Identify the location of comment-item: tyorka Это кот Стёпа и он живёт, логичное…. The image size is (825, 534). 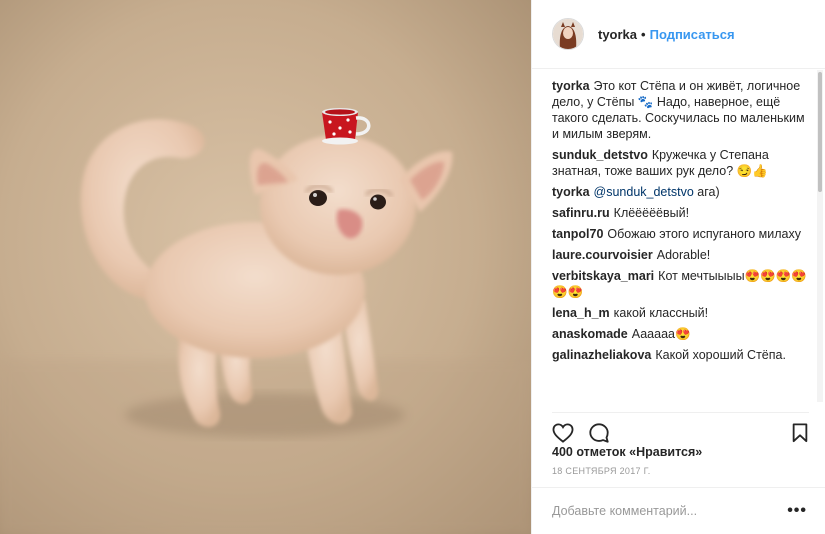
(679, 110).